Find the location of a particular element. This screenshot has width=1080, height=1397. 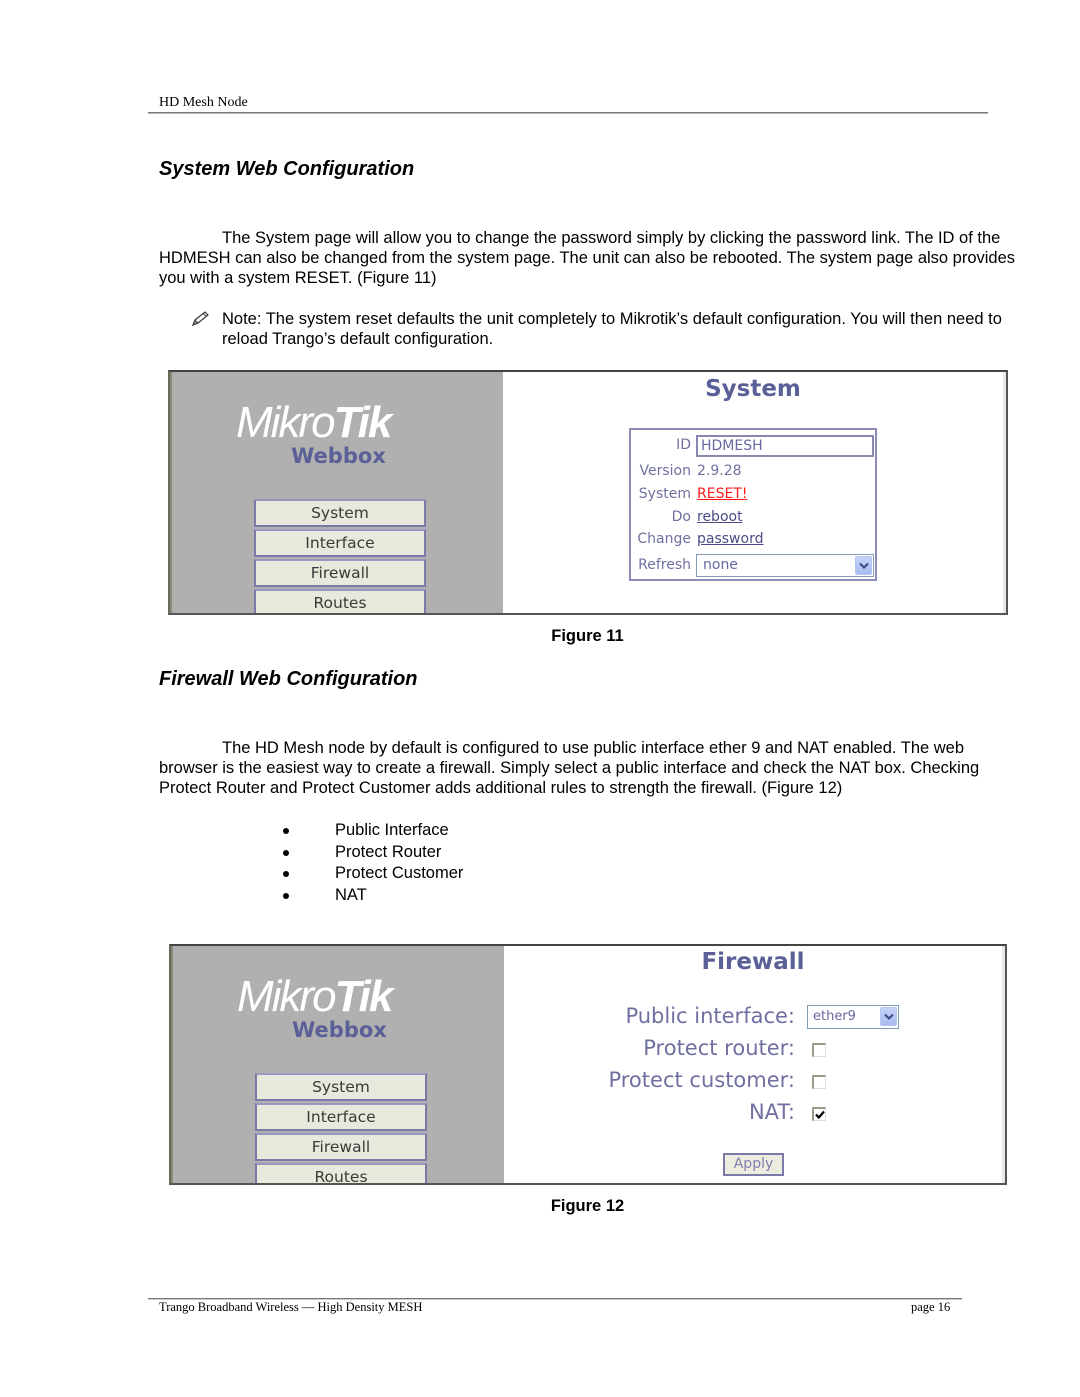

refresh-row: Refresh none is located at coordinates (753, 566).